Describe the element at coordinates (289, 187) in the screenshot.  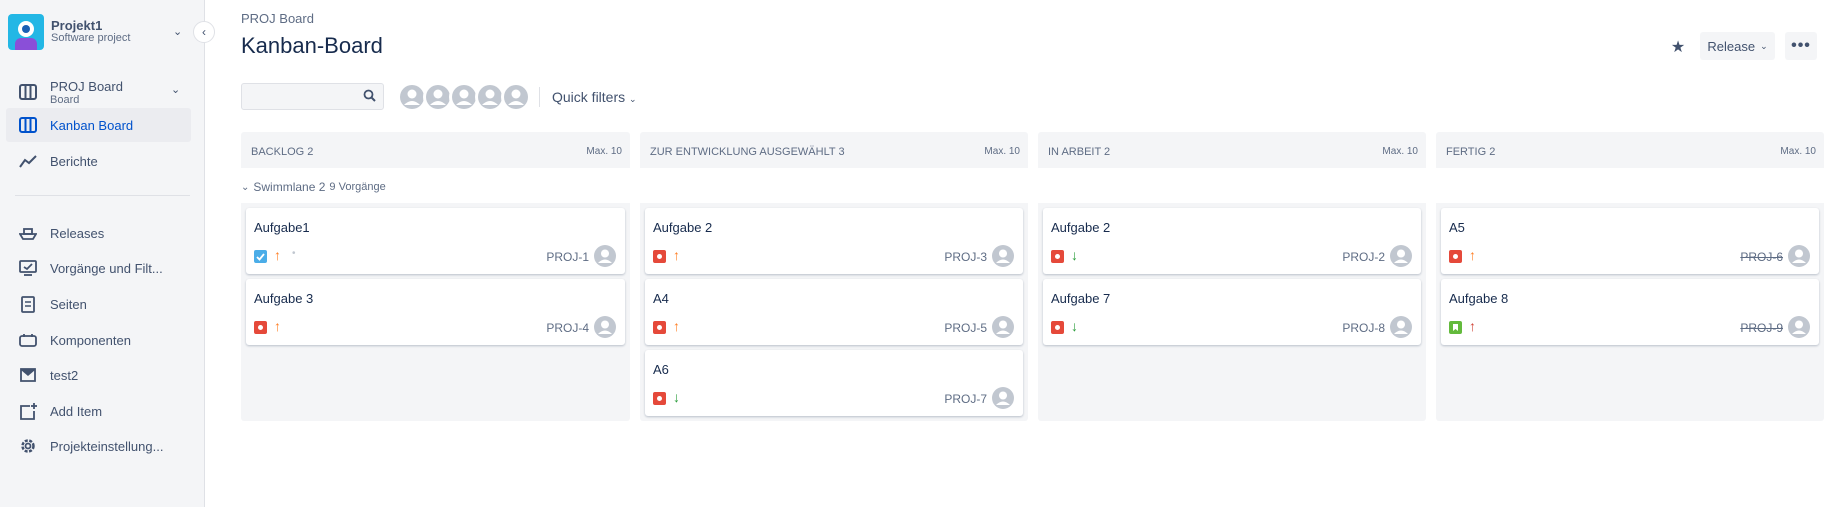
I see `swimlane-label: Swimmlane 2` at that location.